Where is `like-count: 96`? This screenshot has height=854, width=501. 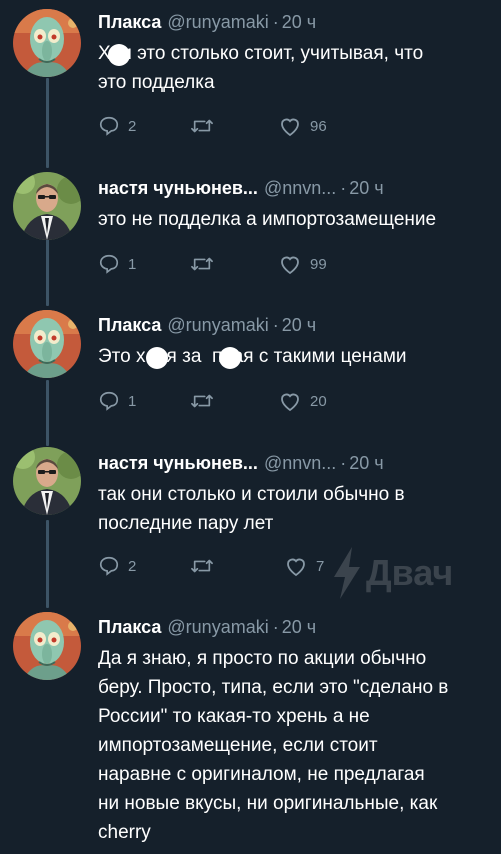 like-count: 96 is located at coordinates (318, 126).